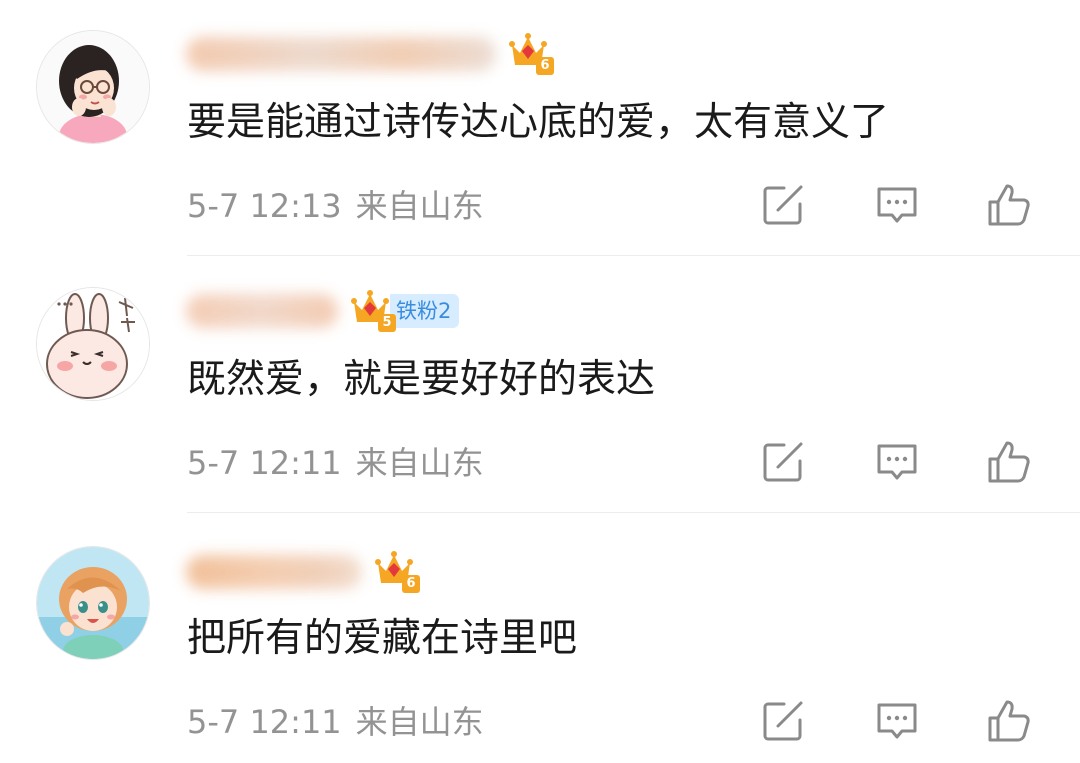 This screenshot has width=1080, height=763. I want to click on comment-text: 要是能通过诗传达心底的爱，太有意义了, so click(538, 122).